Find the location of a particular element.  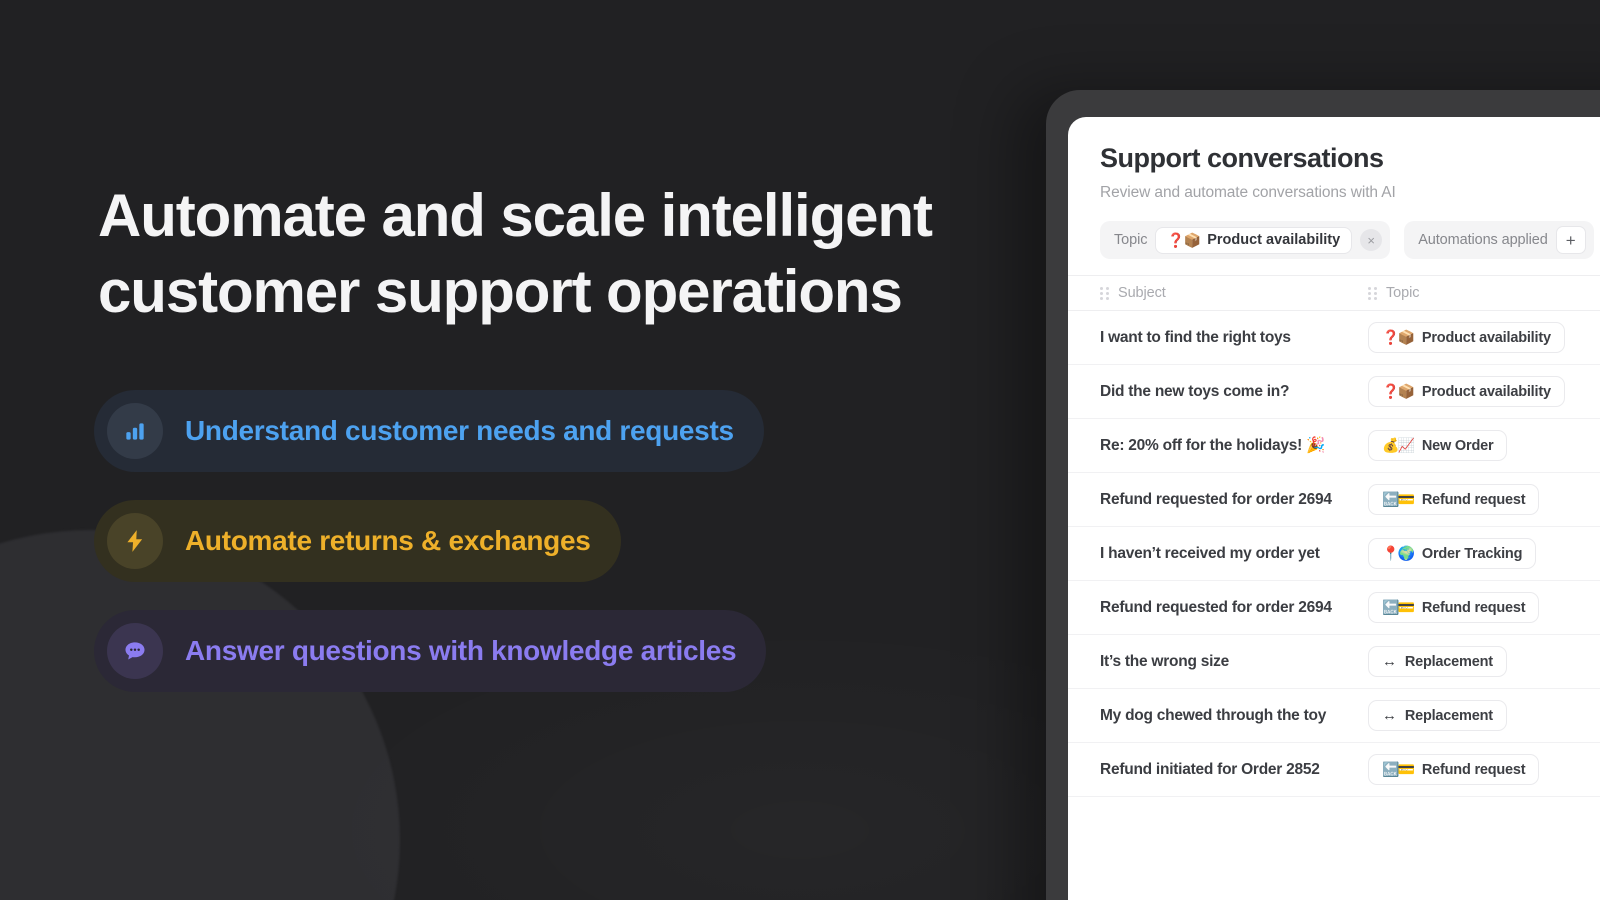

topic-badge: 📍🌍 Order Tracking is located at coordinates (1452, 553).